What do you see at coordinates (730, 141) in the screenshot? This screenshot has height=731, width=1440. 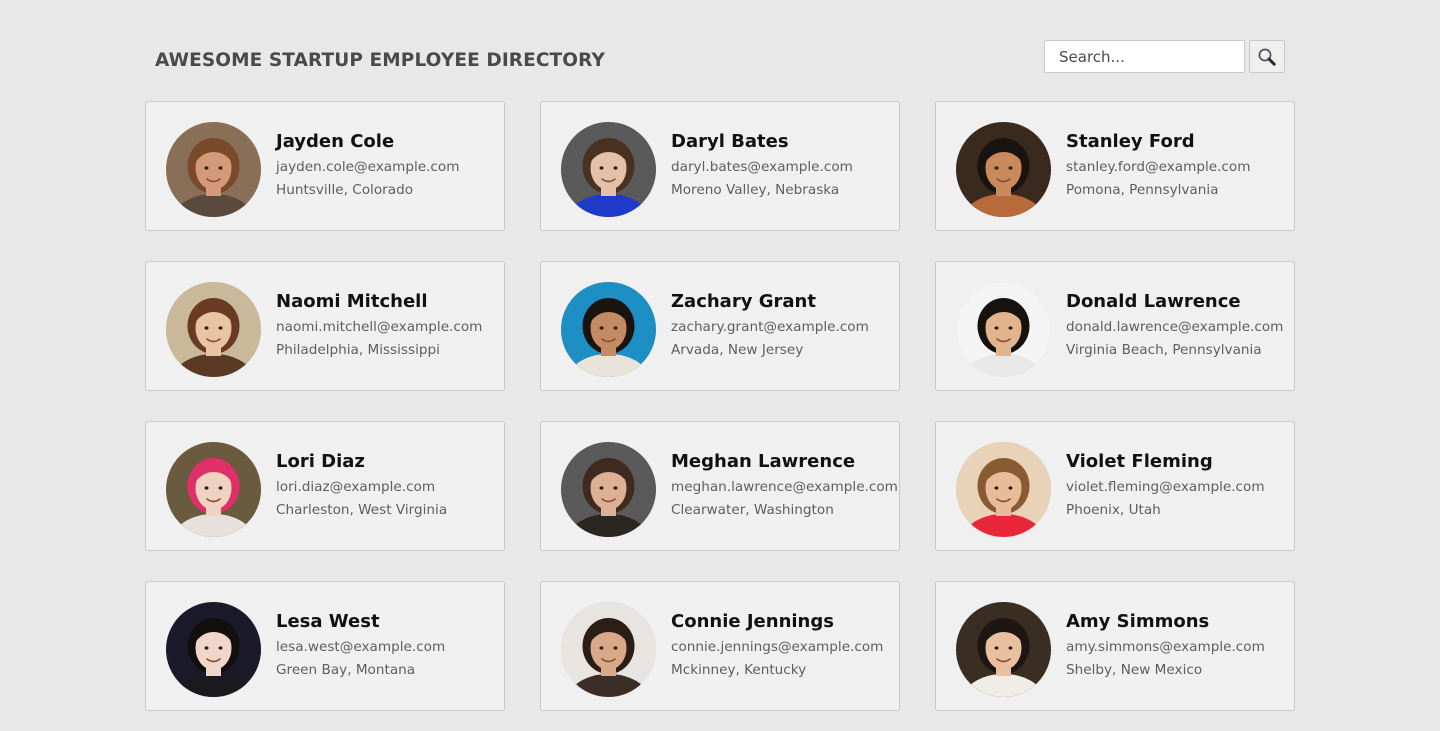 I see `employee-name: Daryl Bates` at bounding box center [730, 141].